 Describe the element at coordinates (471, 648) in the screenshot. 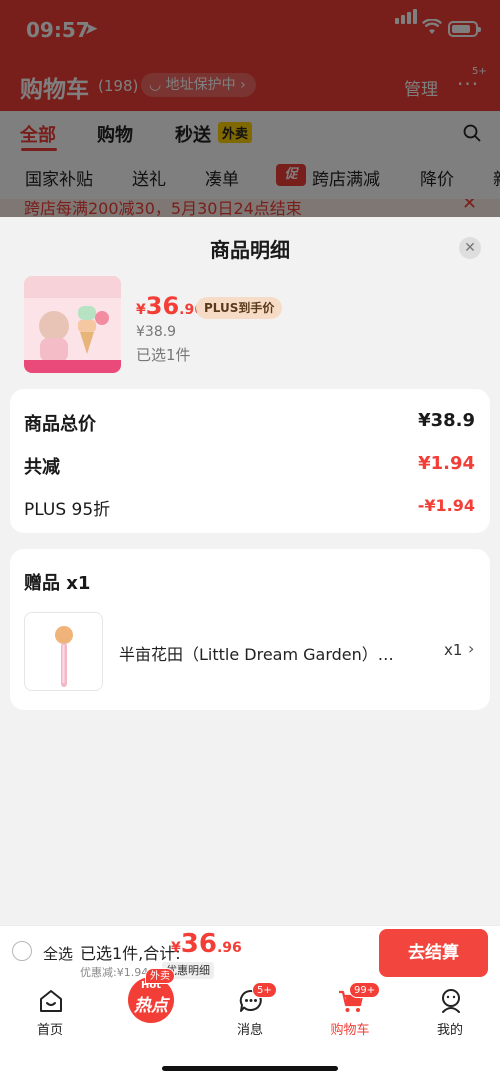

I see `chevron-right-icon: ›` at that location.